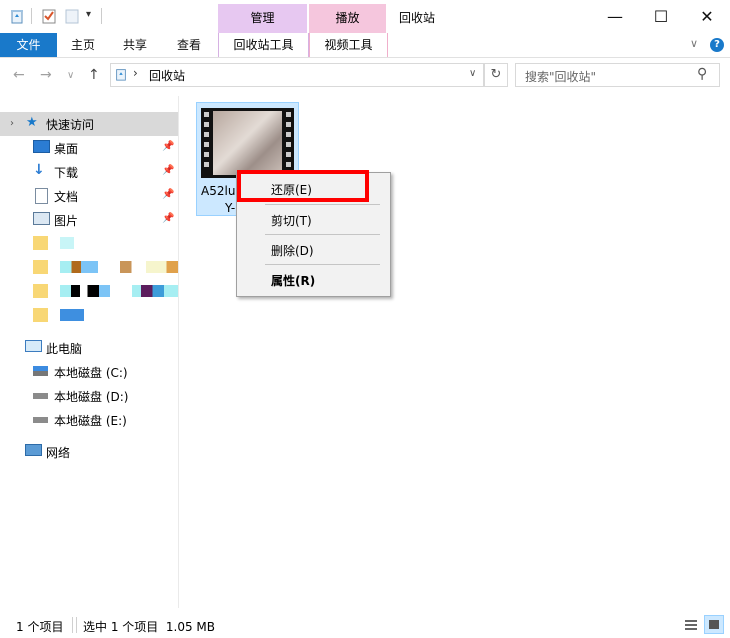 The height and width of the screenshot is (638, 730). What do you see at coordinates (70, 75) in the screenshot?
I see `recent-locations-button: ∨` at bounding box center [70, 75].